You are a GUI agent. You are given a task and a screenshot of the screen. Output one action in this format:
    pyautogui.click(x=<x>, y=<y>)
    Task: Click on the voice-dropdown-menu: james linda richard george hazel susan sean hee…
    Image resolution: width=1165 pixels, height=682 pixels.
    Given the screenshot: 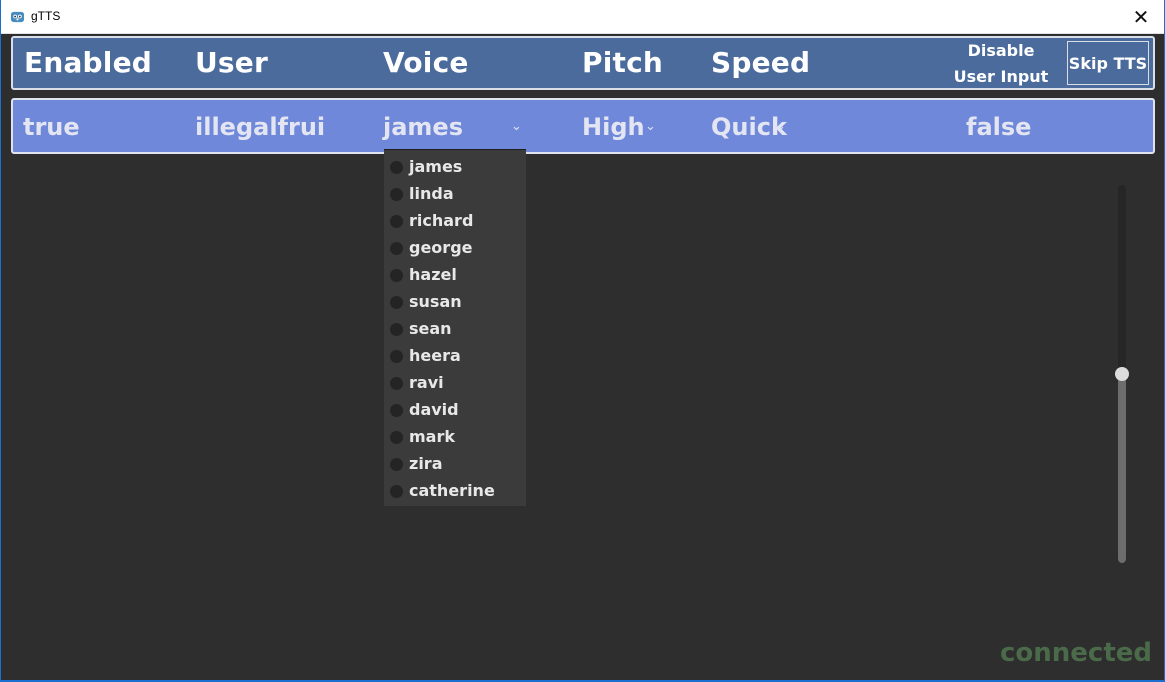 What is the action you would take?
    pyautogui.click(x=455, y=327)
    